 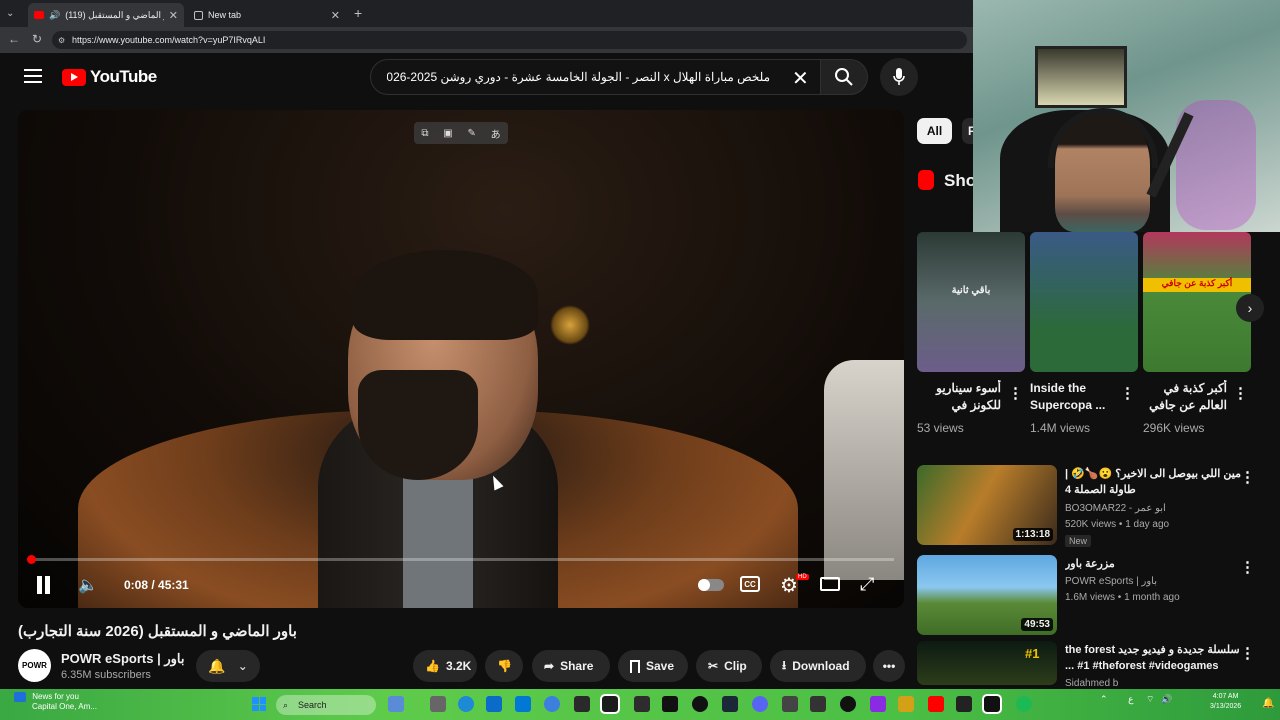 What do you see at coordinates (471, 133) in the screenshot?
I see `edit-icon: ✎` at bounding box center [471, 133].